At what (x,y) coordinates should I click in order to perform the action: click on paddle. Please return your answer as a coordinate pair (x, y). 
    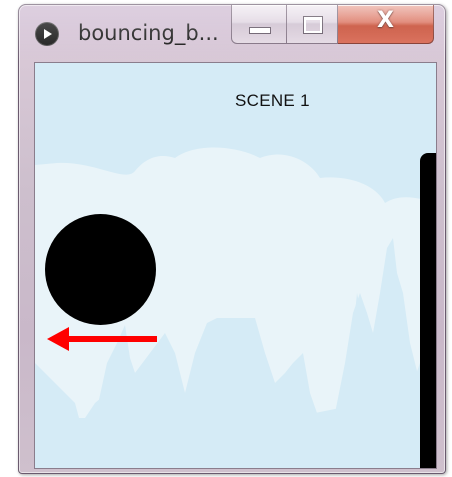
    Looking at the image, I should click on (428, 310).